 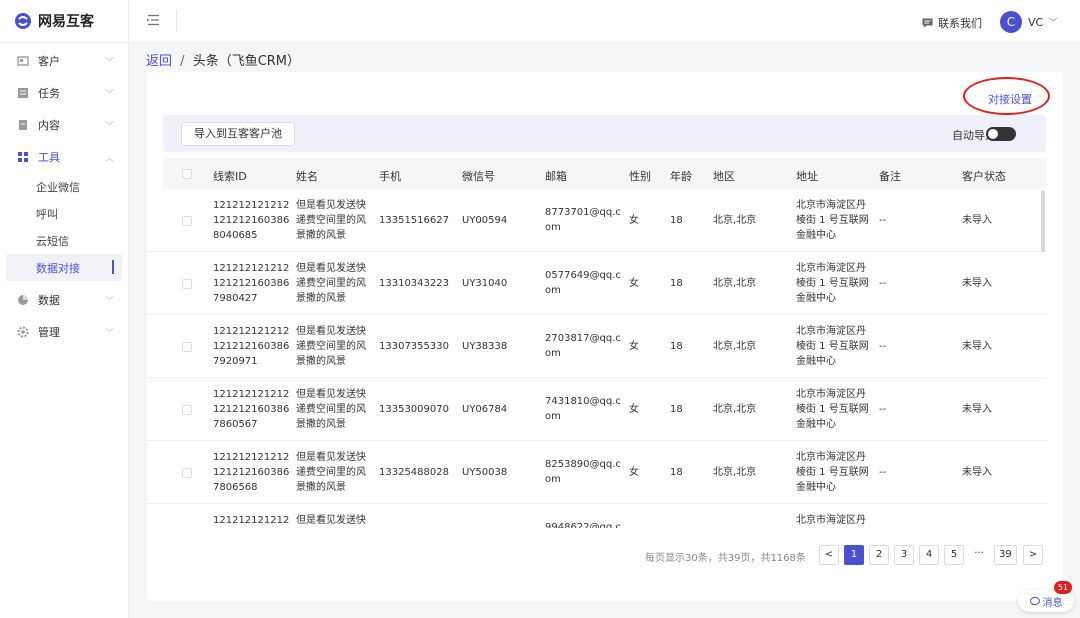 I want to click on cell-line: UY00594, so click(x=485, y=220).